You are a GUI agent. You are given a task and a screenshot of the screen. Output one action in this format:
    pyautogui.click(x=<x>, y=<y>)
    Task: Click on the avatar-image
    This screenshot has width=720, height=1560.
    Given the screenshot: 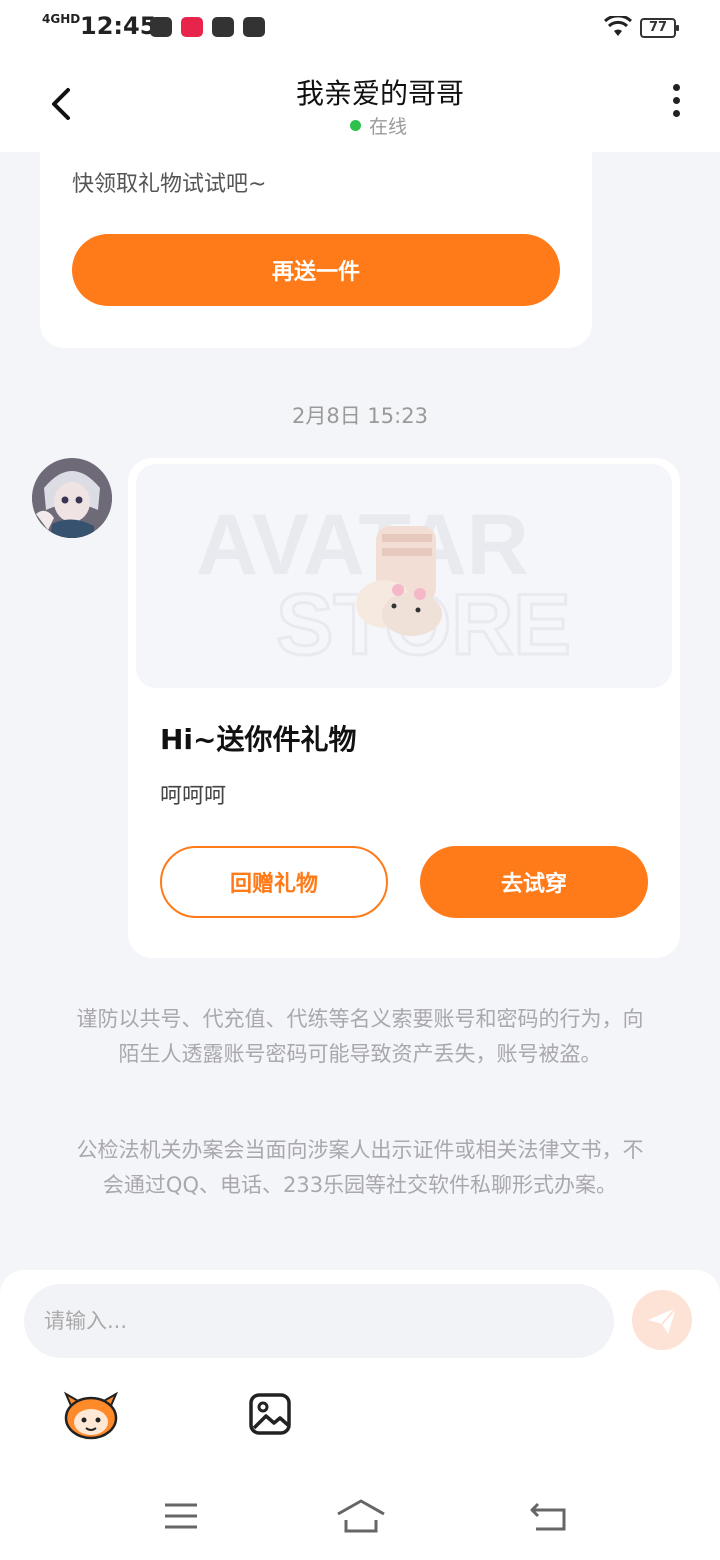 What is the action you would take?
    pyautogui.click(x=72, y=498)
    